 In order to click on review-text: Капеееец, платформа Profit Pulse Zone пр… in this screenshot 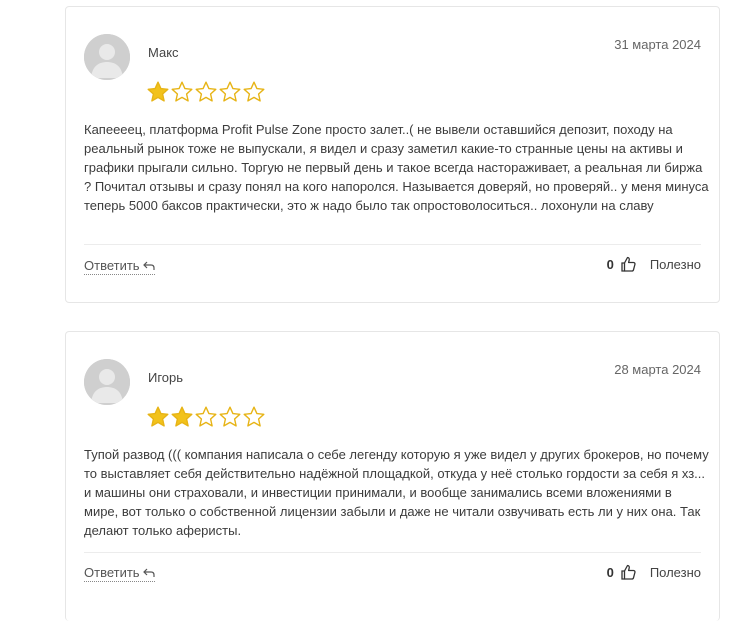, I will do `click(396, 167)`.